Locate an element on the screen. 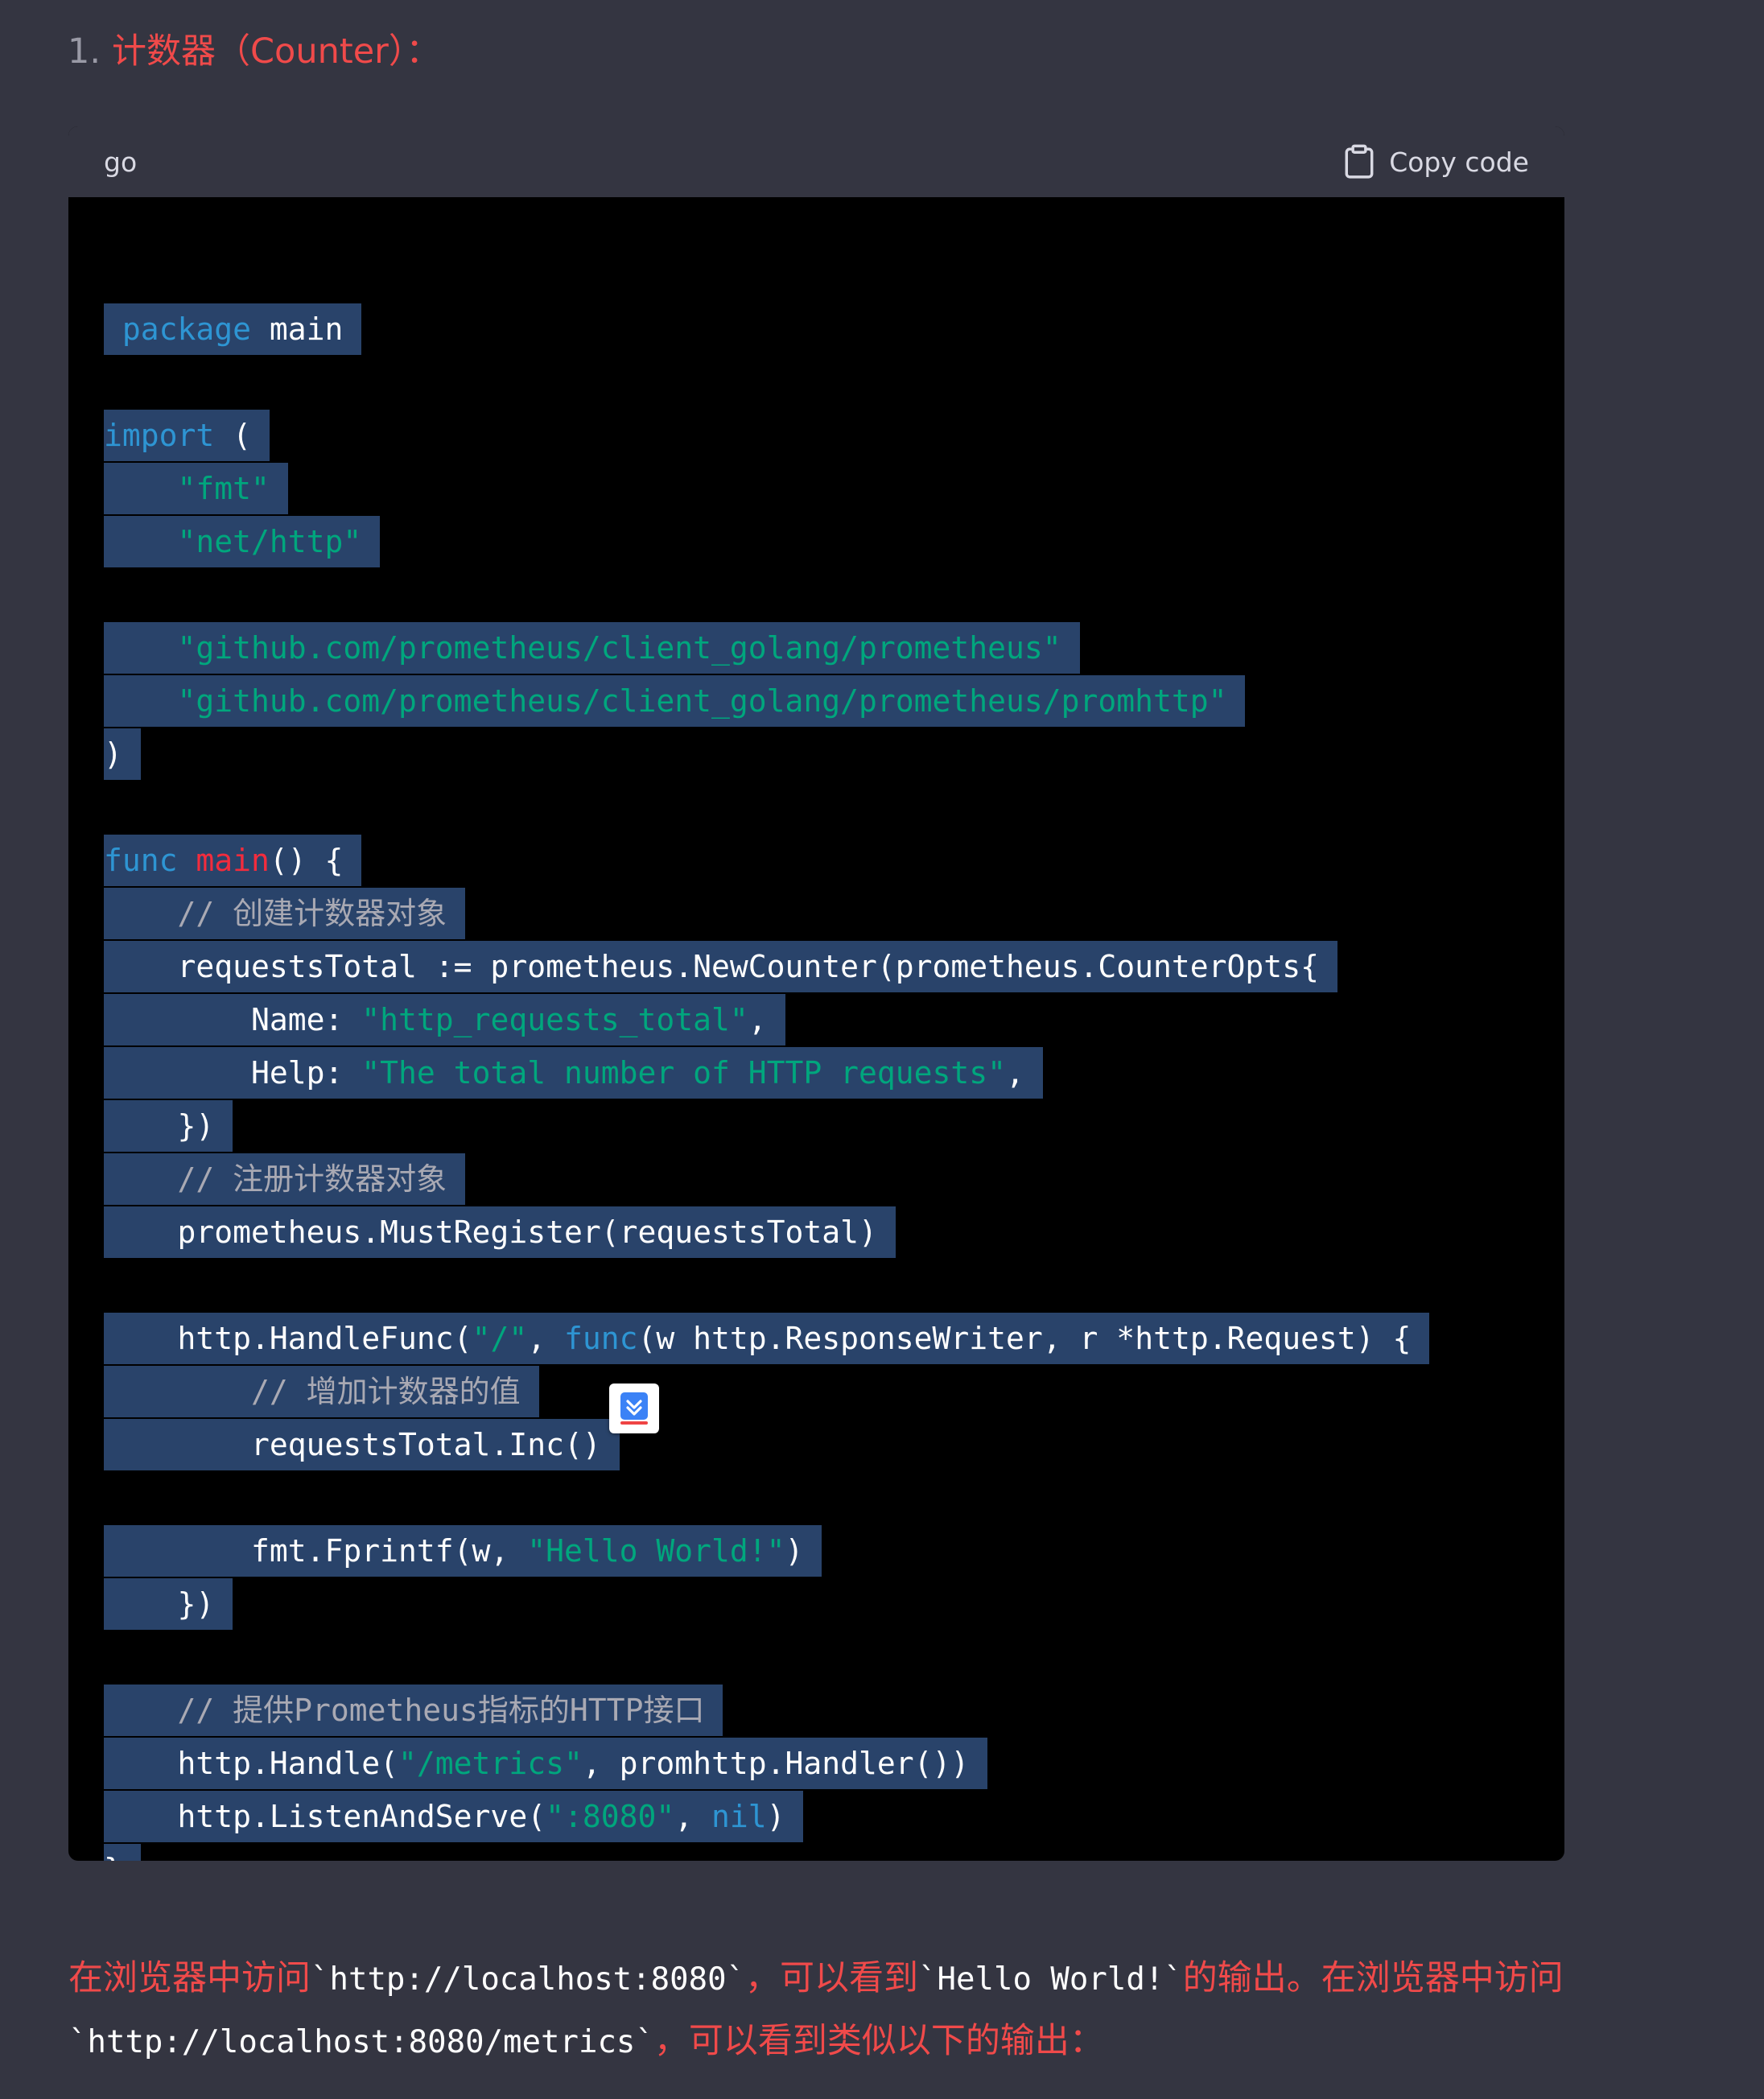 This screenshot has width=1764, height=2099. code-line: import ( is located at coordinates (834, 437).